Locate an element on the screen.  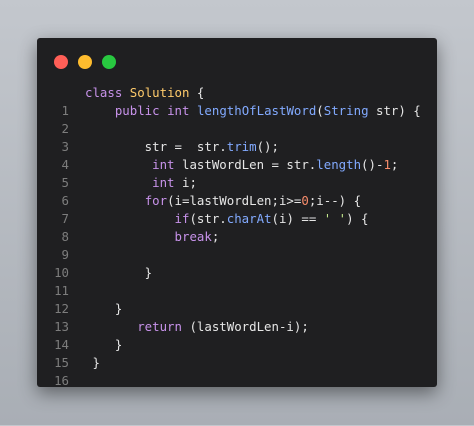
zoom-window-button is located at coordinates (109, 62).